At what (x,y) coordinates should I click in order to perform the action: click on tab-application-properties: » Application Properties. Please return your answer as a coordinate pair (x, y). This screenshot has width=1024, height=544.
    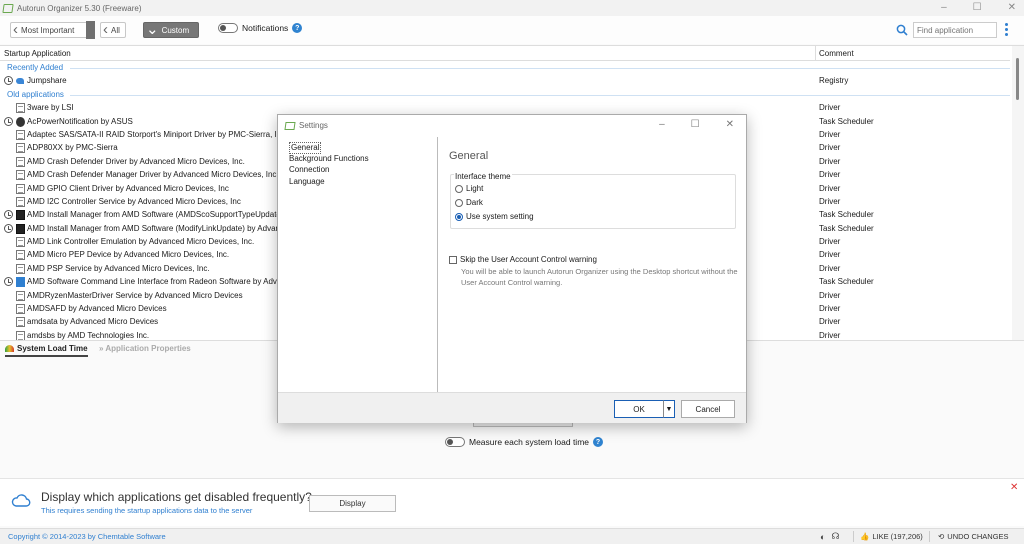
    Looking at the image, I should click on (145, 348).